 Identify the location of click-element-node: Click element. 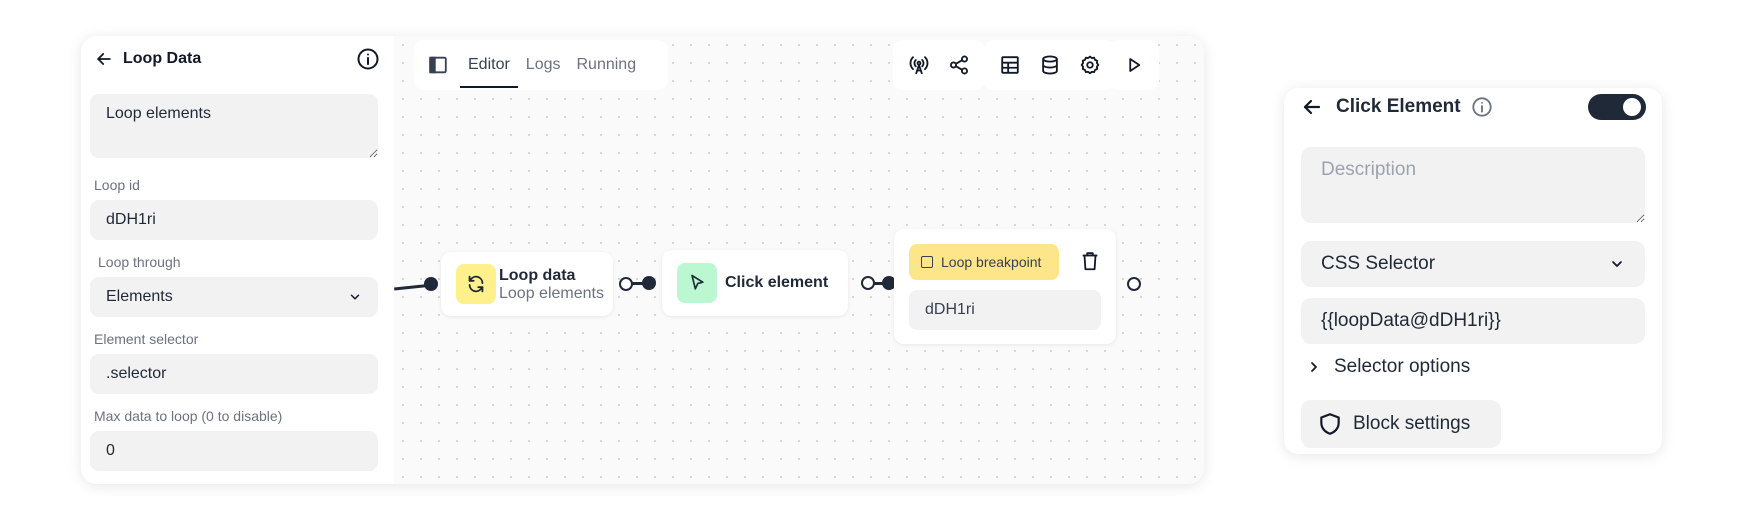
(755, 283).